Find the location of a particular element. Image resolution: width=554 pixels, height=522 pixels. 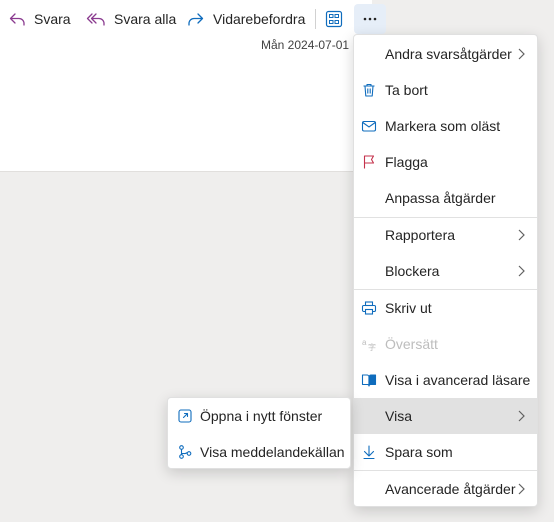

menu-item-label: Rapportera is located at coordinates (420, 235).